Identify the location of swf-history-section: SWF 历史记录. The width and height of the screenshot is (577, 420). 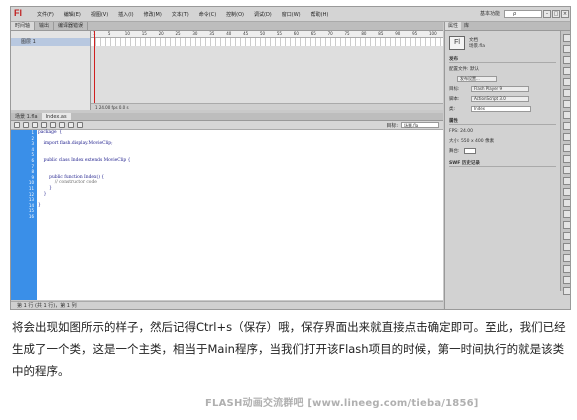
(502, 163).